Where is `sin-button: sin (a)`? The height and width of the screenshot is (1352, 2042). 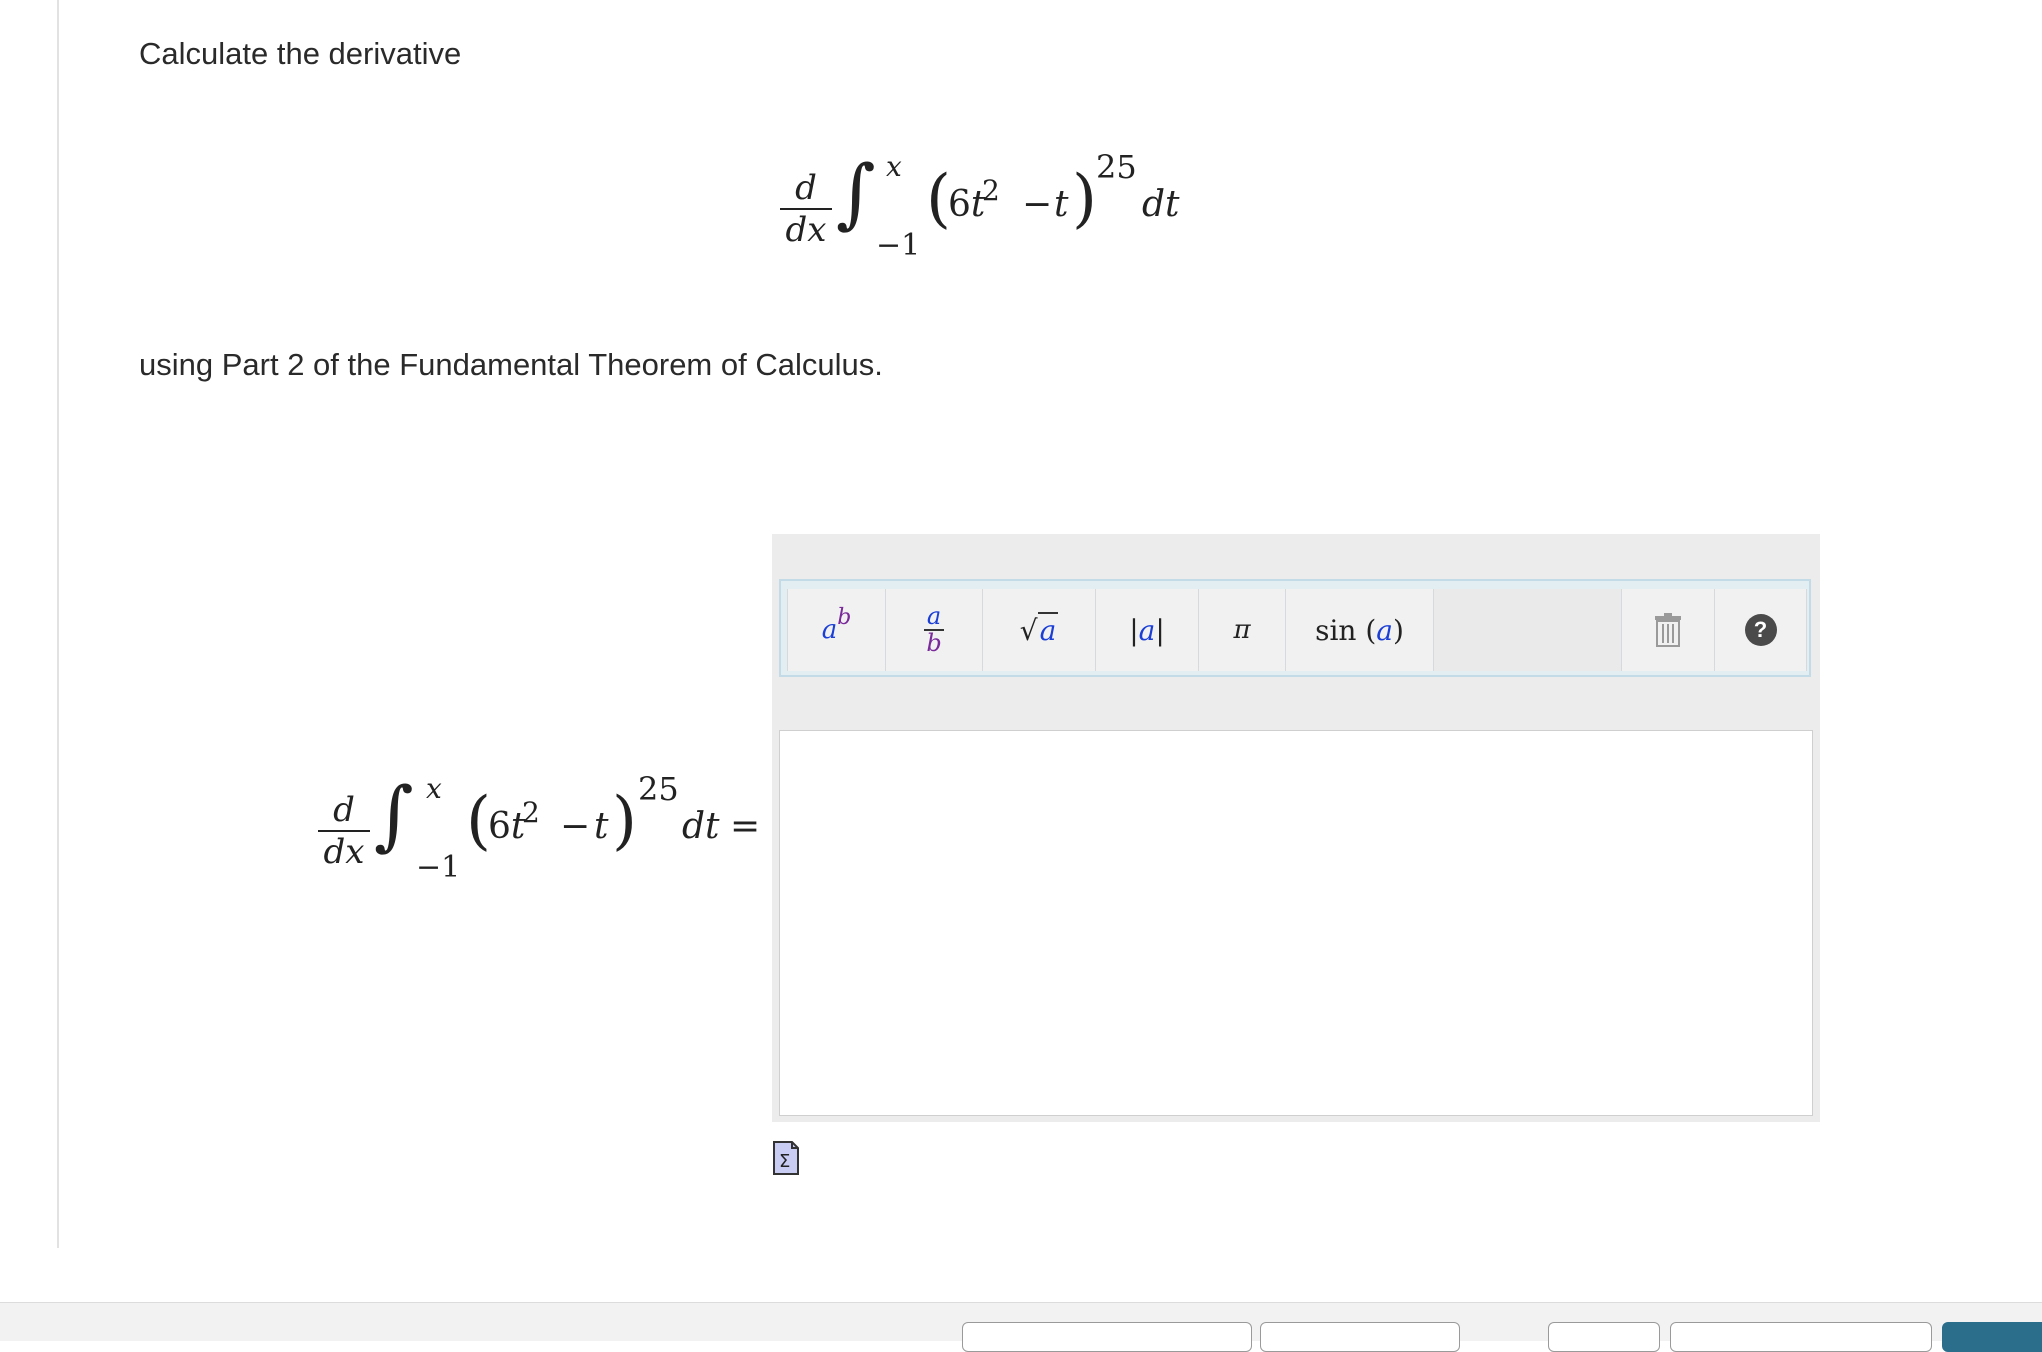 sin-button: sin (a) is located at coordinates (1360, 630).